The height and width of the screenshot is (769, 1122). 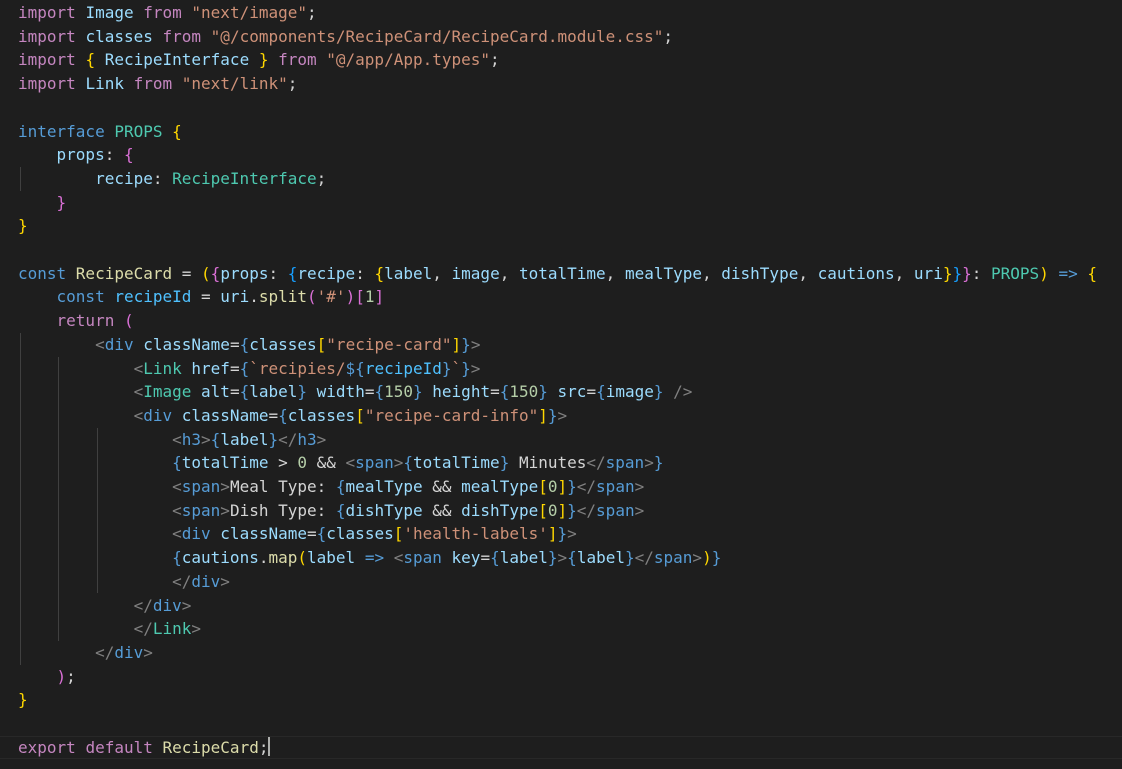 What do you see at coordinates (157, 84) in the screenshot?
I see `code-line: import Link from "next/link";` at bounding box center [157, 84].